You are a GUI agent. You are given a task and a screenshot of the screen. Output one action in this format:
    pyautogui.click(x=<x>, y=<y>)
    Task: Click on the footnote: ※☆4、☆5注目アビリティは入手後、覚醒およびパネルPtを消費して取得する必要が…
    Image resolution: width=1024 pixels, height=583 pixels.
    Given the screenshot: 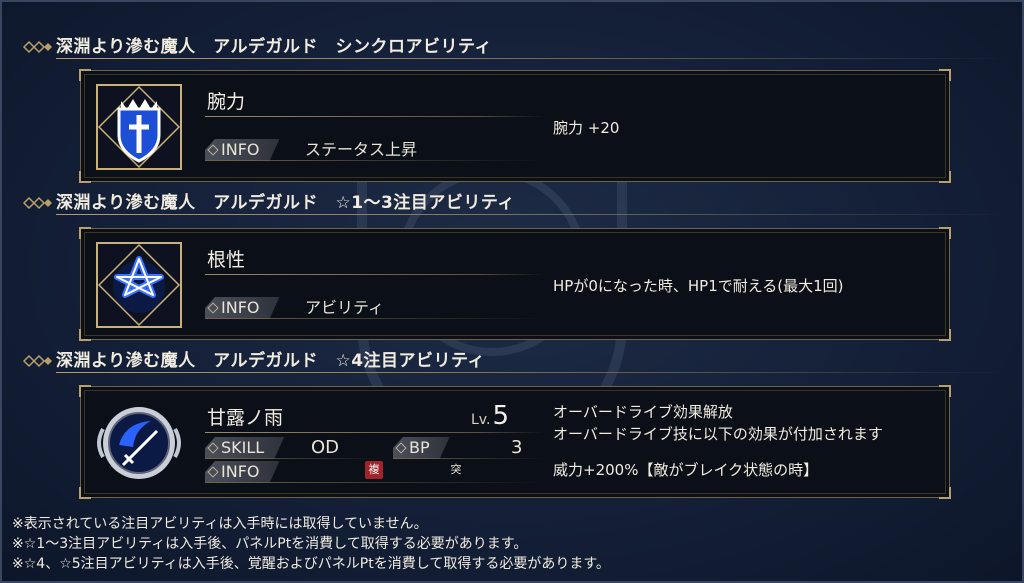 What is the action you would take?
    pyautogui.click(x=311, y=564)
    